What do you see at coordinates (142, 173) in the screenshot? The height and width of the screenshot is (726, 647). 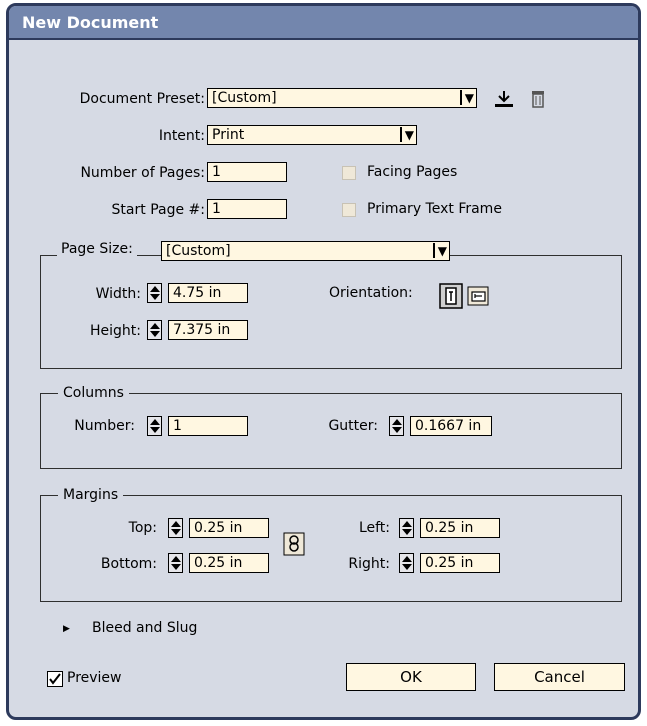 I see `number-of-pages-label: Number of Pages:` at bounding box center [142, 173].